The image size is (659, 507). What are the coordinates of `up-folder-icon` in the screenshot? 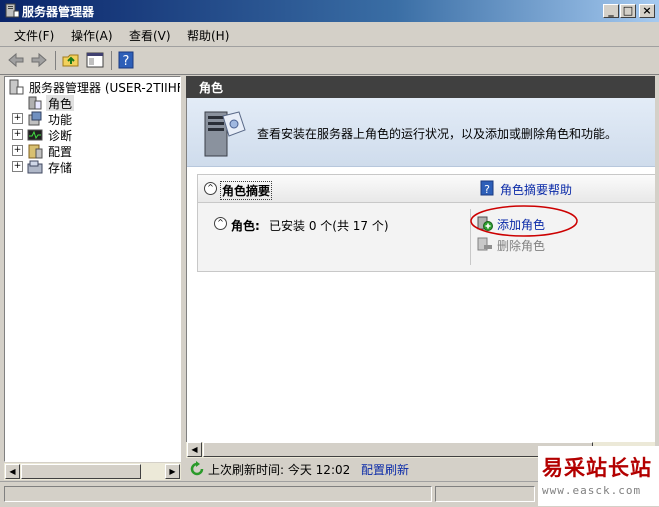 It's located at (71, 60).